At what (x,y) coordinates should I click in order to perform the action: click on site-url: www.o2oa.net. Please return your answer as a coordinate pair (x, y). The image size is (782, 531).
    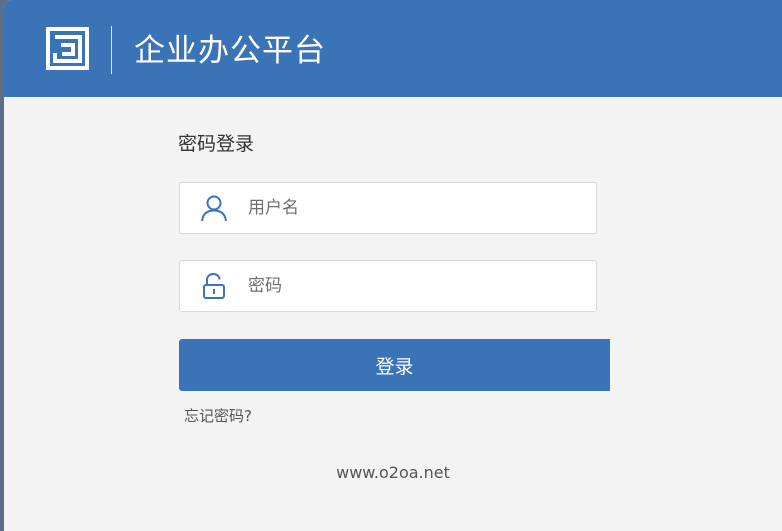
    Looking at the image, I should click on (393, 472).